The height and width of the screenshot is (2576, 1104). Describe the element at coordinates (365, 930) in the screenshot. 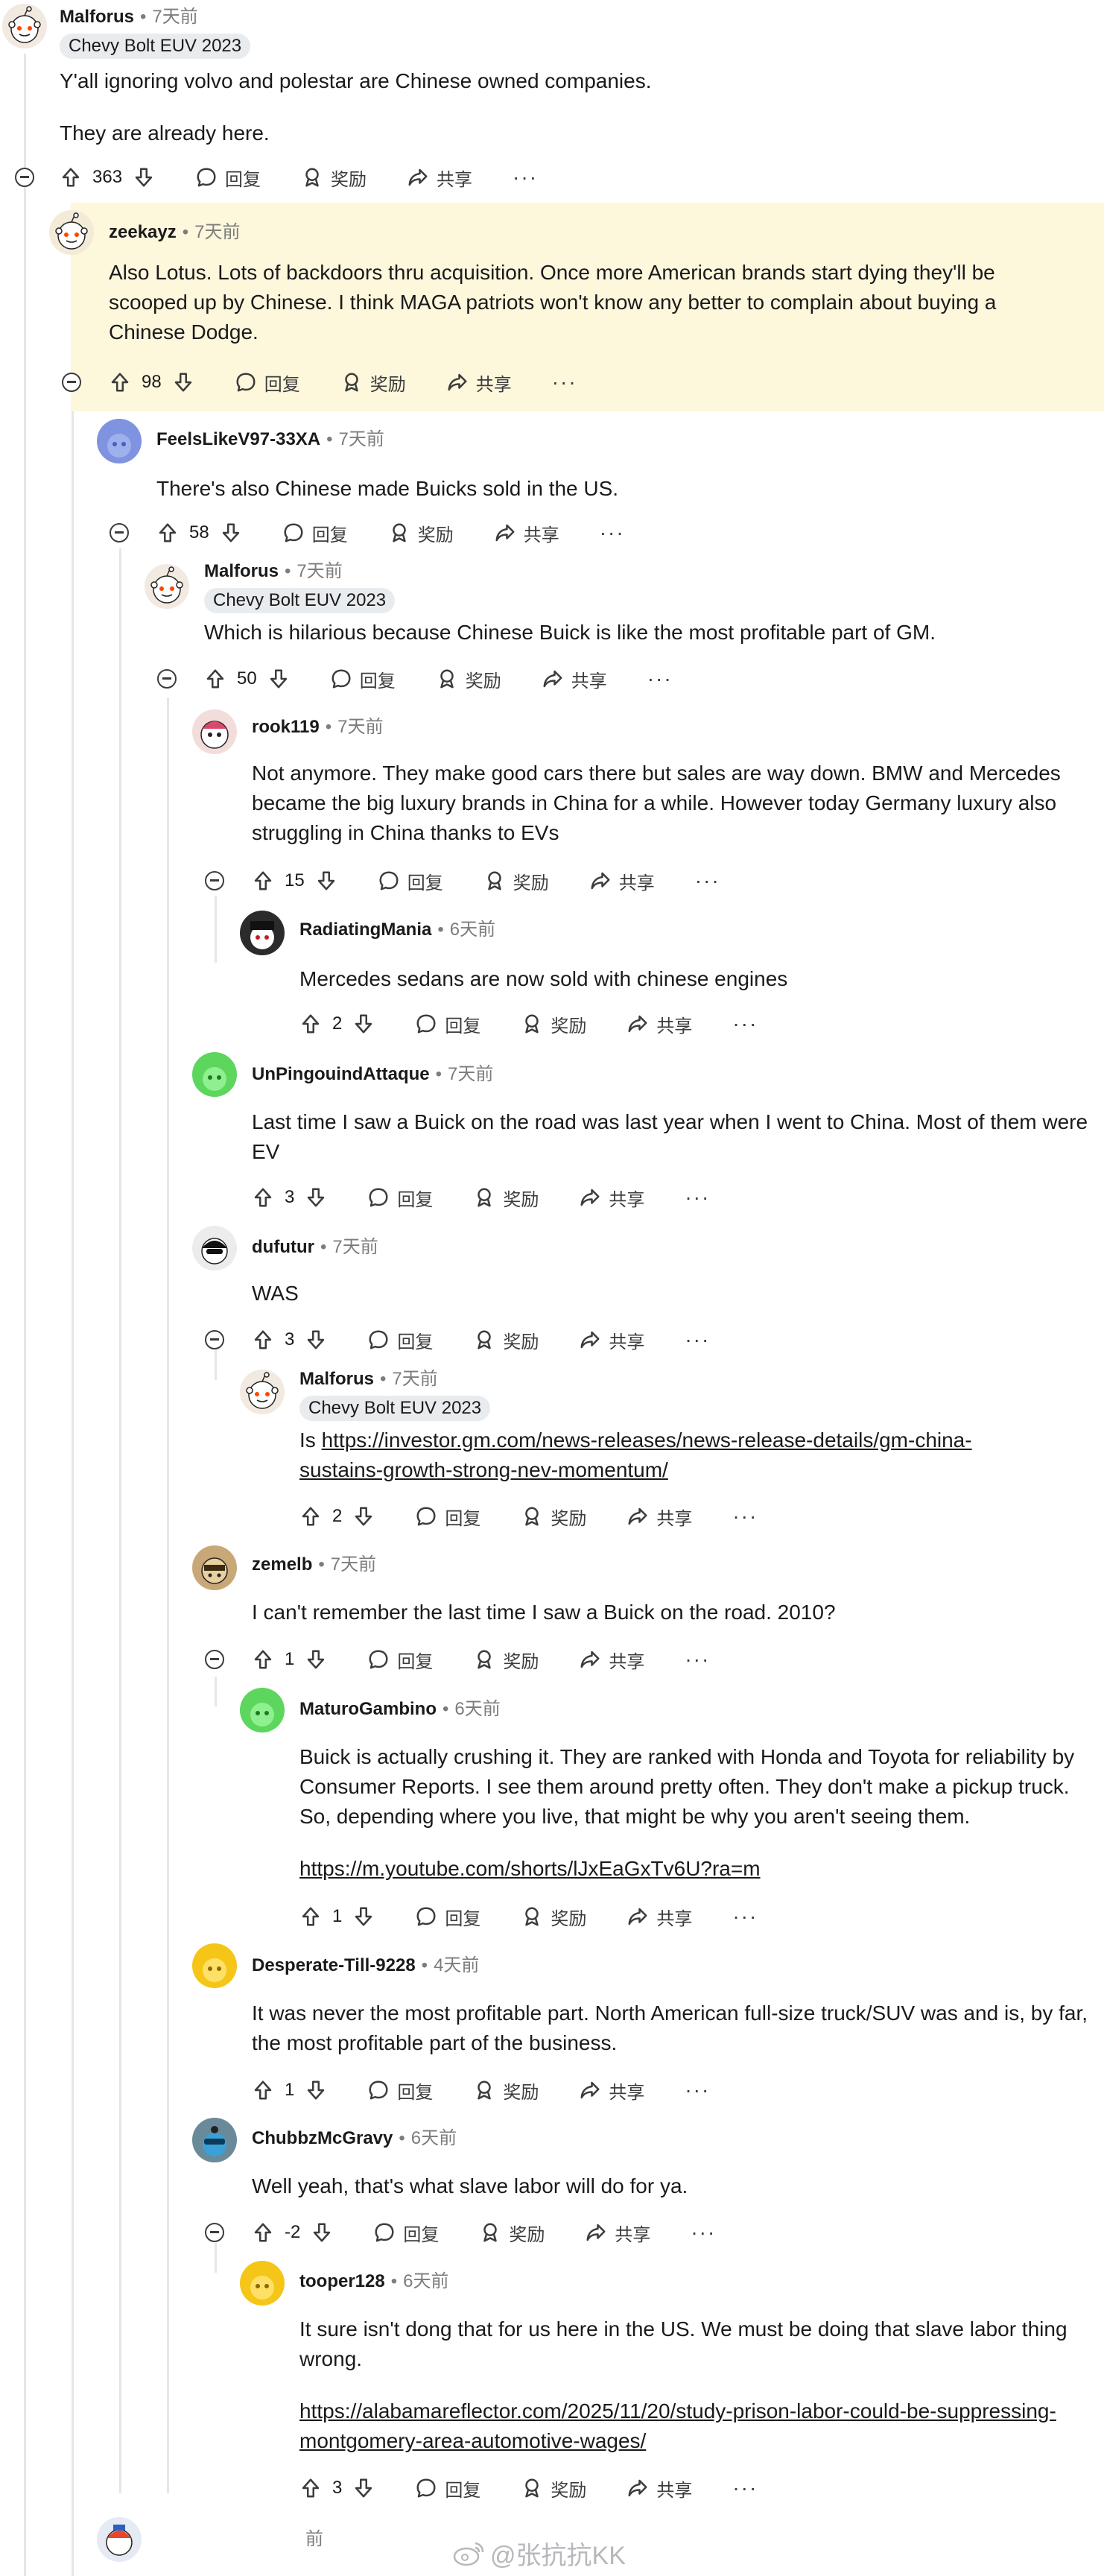

I see `author-link: RadiatingMania` at that location.